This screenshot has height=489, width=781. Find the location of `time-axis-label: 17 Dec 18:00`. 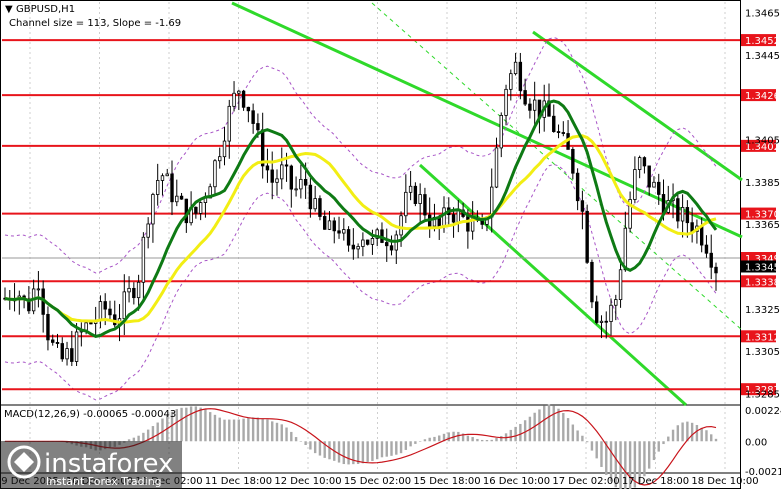

time-axis-label: 17 Dec 18:00 is located at coordinates (655, 481).